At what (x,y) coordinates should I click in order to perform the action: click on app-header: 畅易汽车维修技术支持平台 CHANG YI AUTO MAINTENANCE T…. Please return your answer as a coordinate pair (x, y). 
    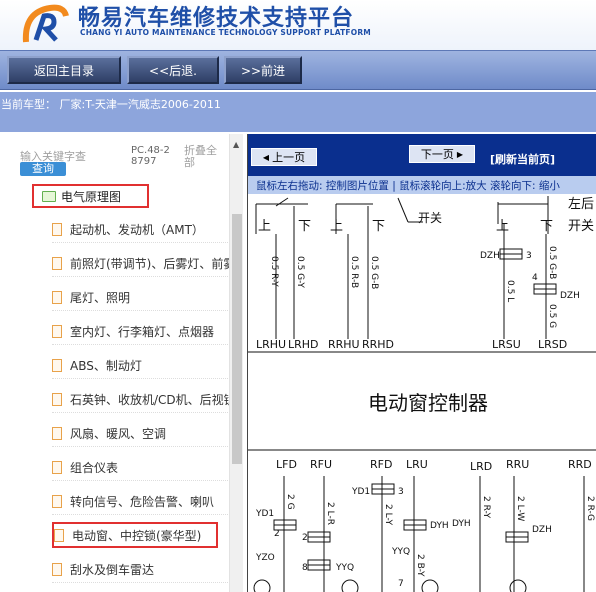
    Looking at the image, I should click on (298, 25).